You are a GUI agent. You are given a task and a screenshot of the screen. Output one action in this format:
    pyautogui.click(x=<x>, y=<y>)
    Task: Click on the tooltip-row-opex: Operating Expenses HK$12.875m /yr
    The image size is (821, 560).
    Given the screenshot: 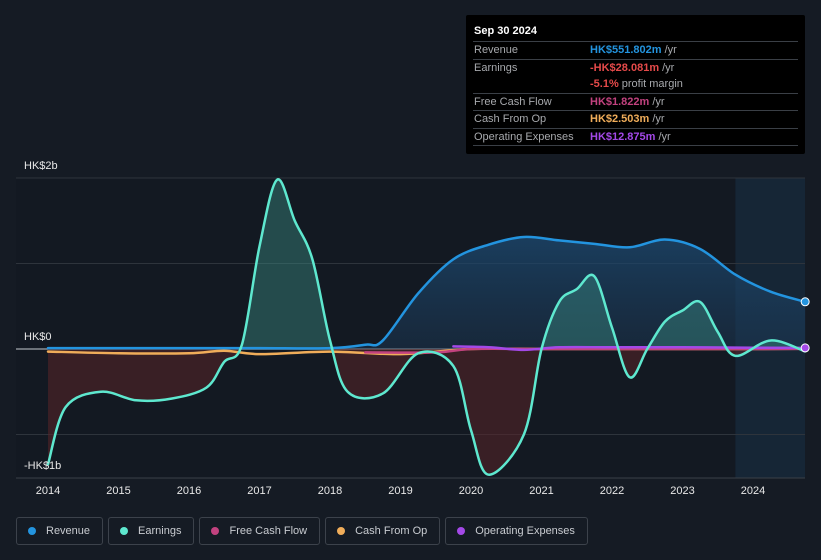 What is the action you would take?
    pyautogui.click(x=635, y=137)
    